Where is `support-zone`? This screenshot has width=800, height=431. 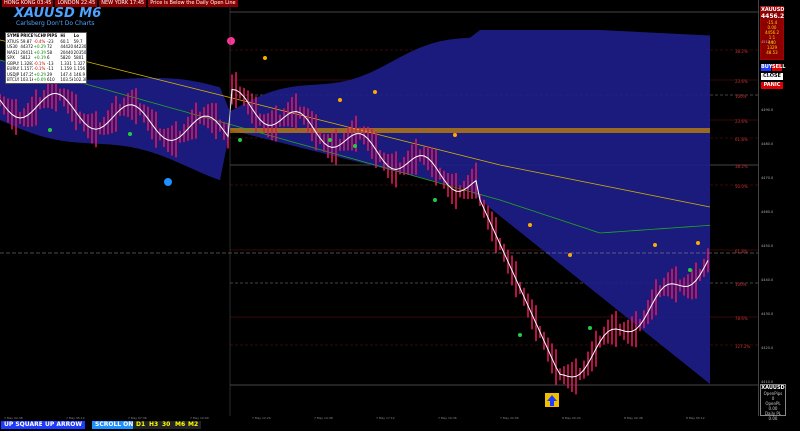 support-zone is located at coordinates (470, 130).